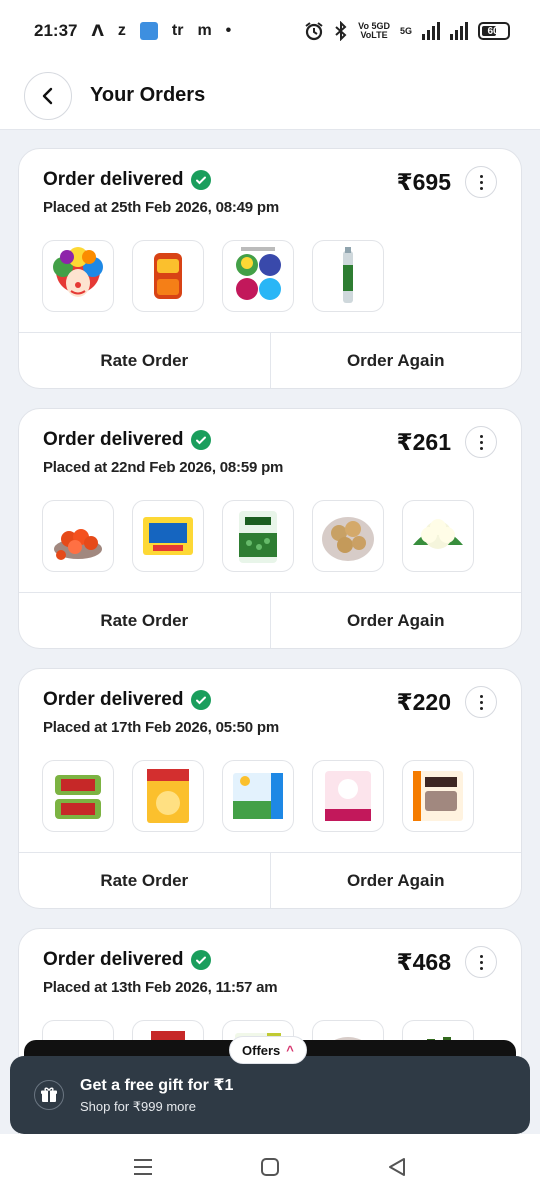 The image size is (540, 1200). Describe the element at coordinates (204, 30) in the screenshot. I see `m-notification-icon: m` at that location.